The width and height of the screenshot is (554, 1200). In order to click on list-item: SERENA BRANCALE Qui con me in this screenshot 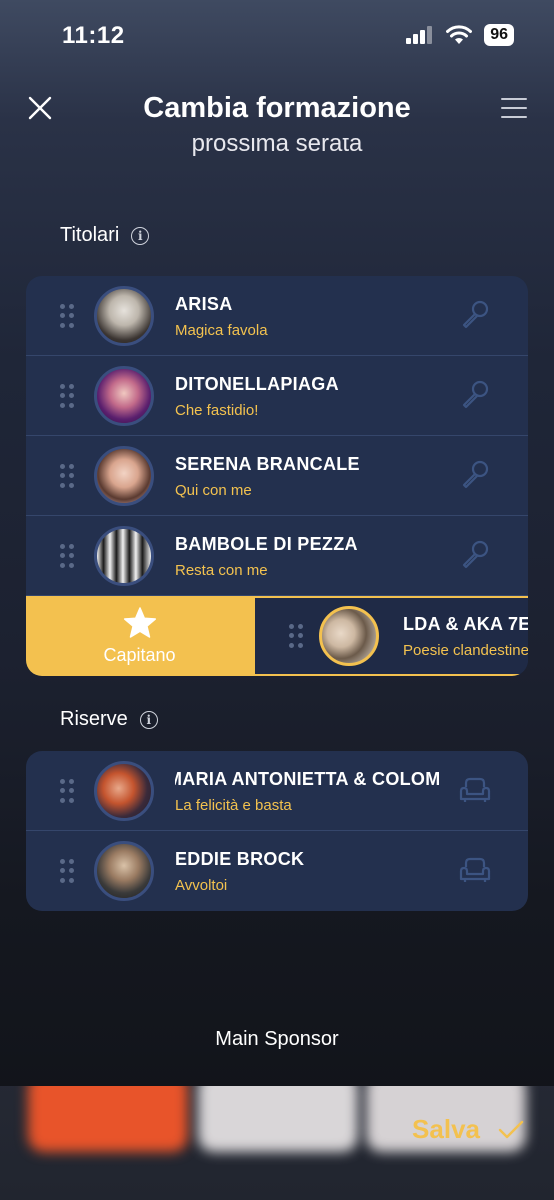, I will do `click(277, 476)`.